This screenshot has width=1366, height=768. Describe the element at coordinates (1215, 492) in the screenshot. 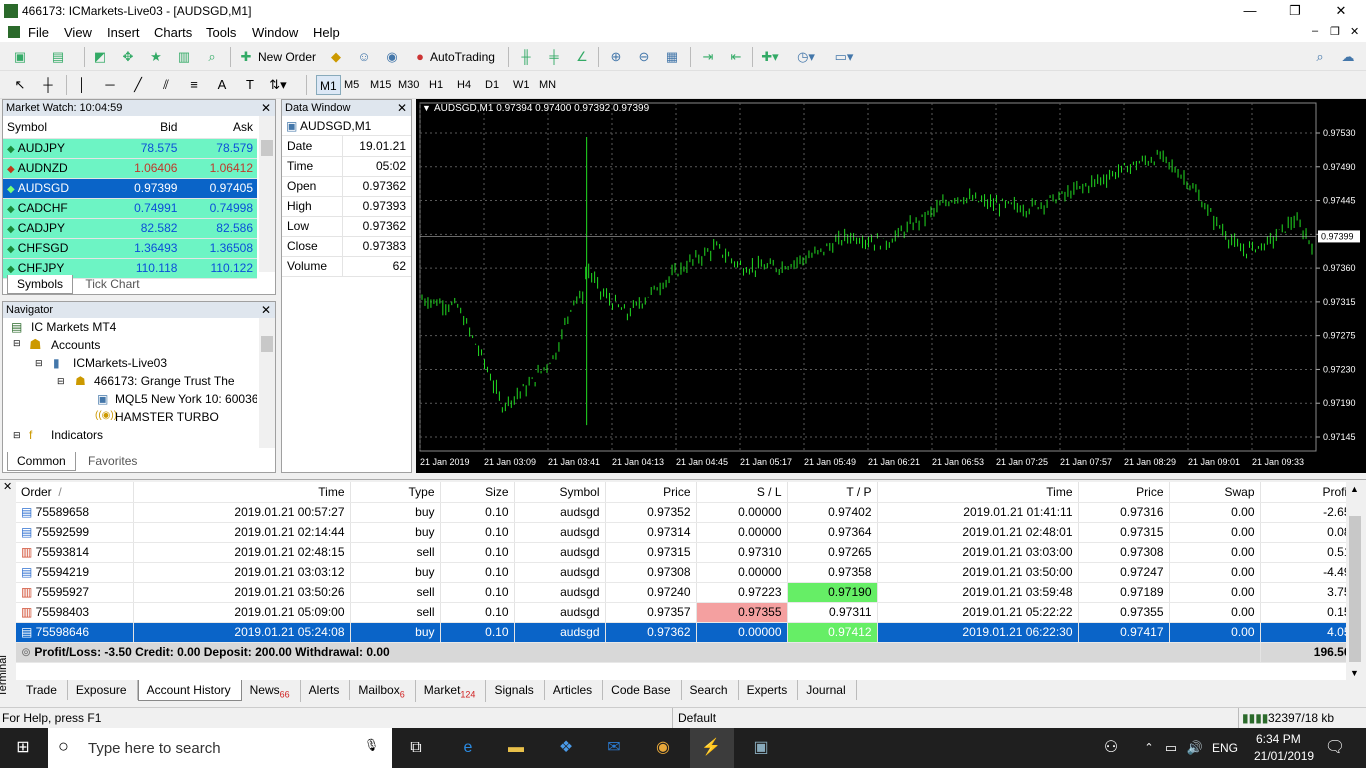

I see `swap-column-header: Swap` at that location.